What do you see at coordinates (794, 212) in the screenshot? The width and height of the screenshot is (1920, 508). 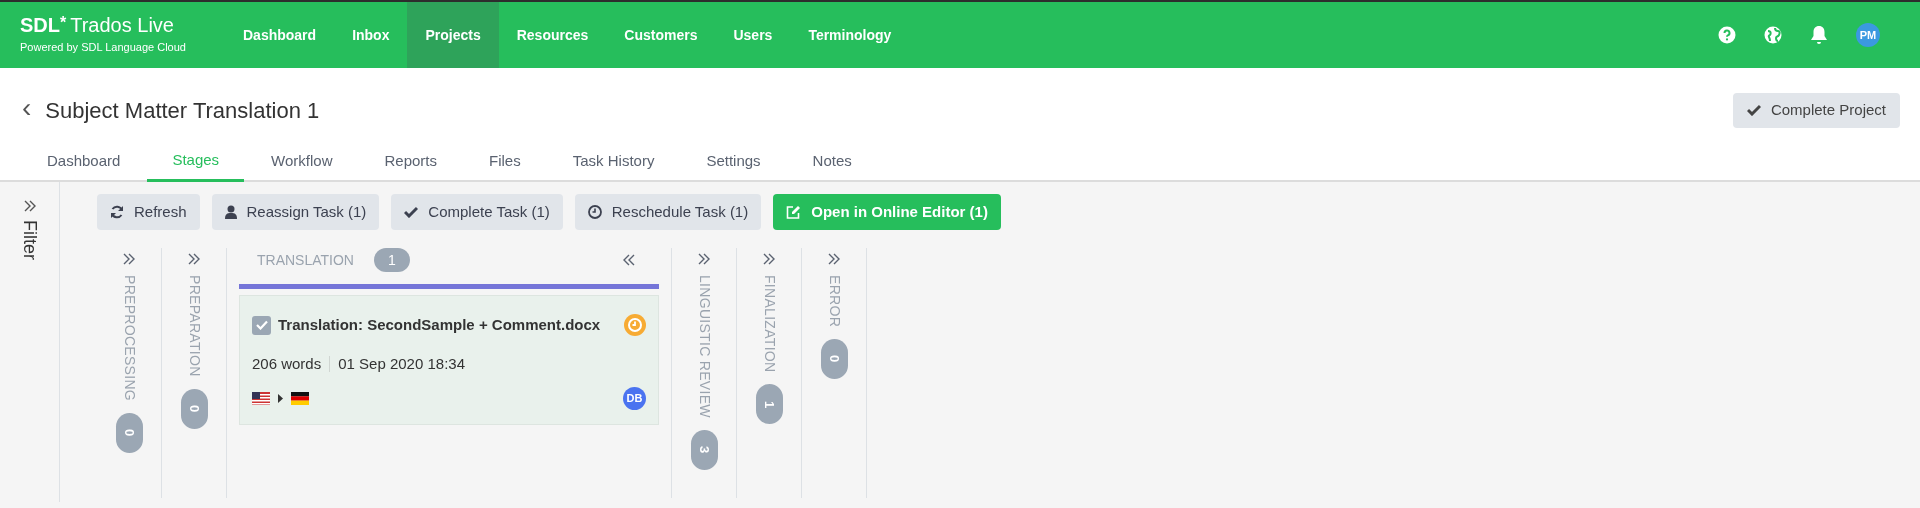 I see `edit-icon` at bounding box center [794, 212].